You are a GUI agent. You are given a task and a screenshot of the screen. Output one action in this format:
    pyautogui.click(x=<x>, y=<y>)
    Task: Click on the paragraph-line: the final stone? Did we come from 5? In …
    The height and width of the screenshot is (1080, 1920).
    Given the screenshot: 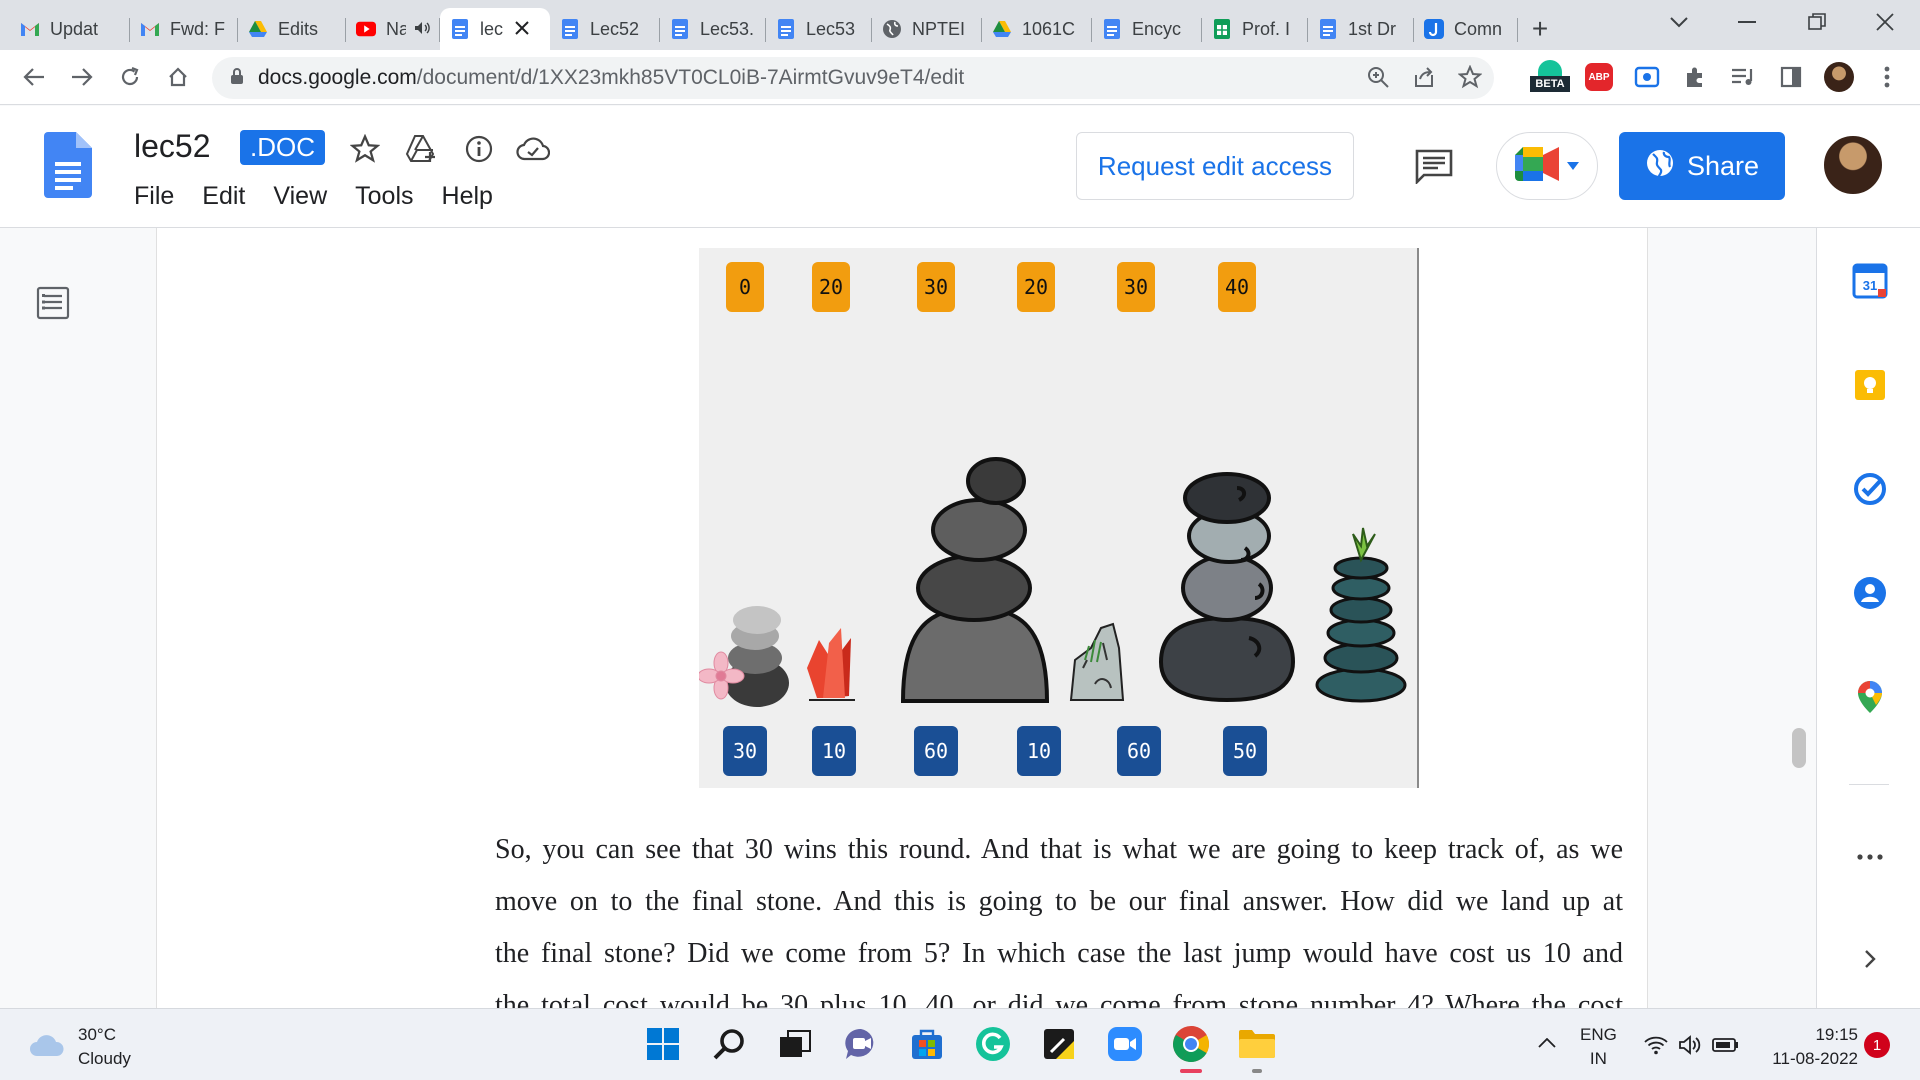 What is the action you would take?
    pyautogui.click(x=1059, y=953)
    